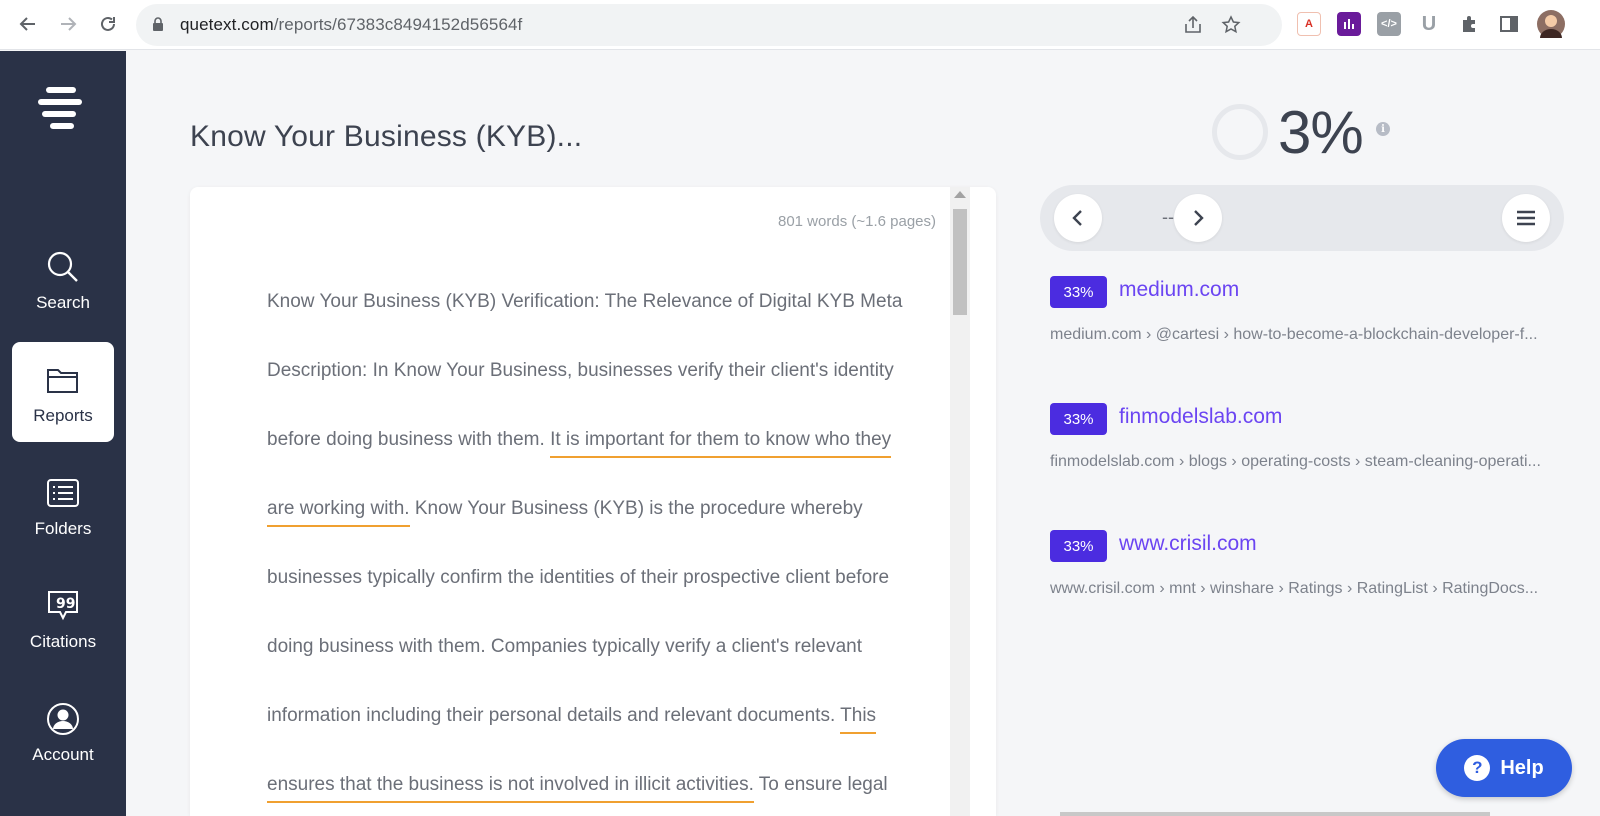  Describe the element at coordinates (108, 24) in the screenshot. I see `reload-icon` at that location.